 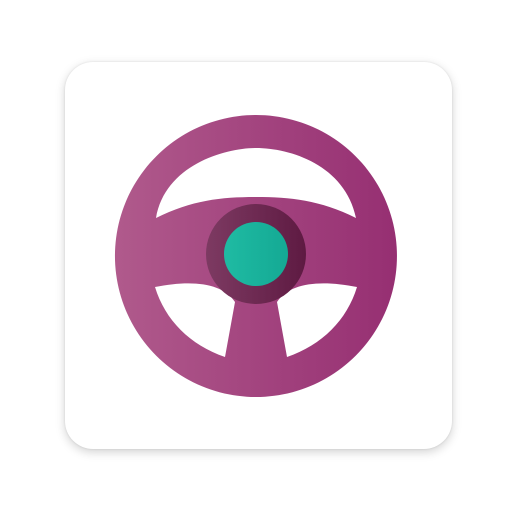 I want to click on hub-center, so click(x=256, y=254).